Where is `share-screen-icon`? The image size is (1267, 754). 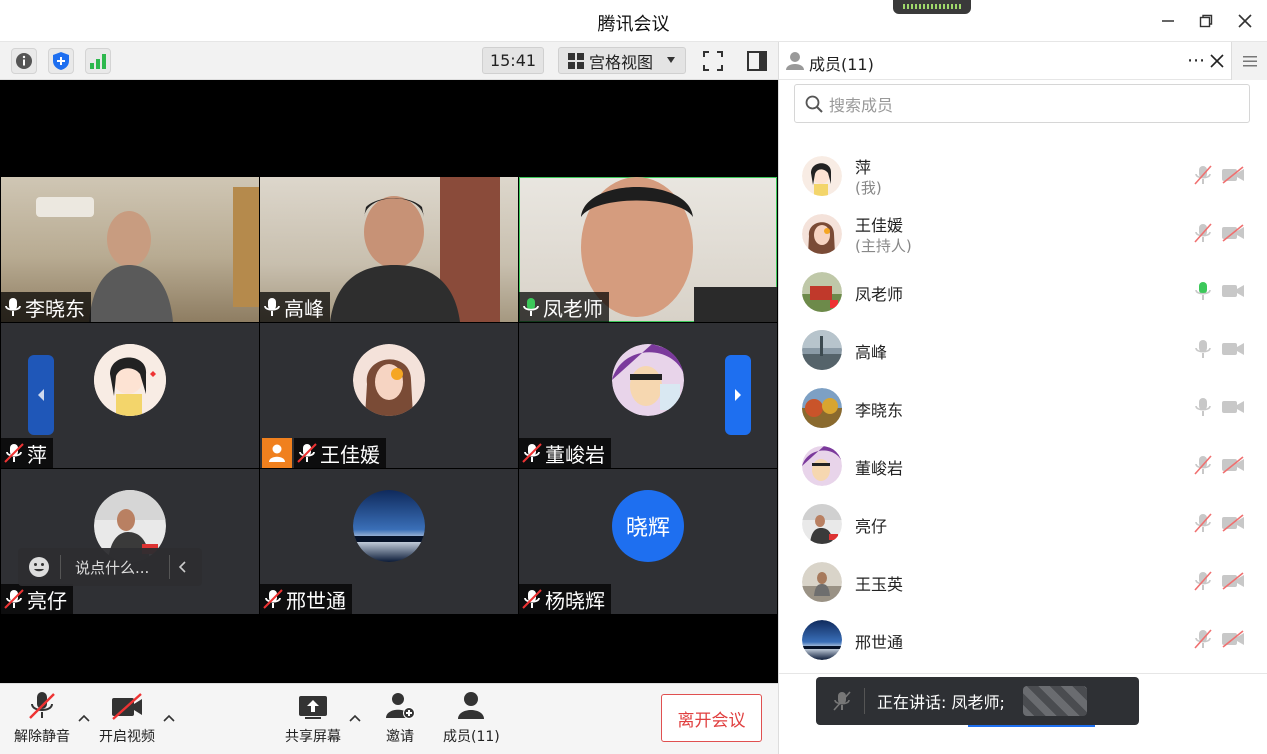
share-screen-icon is located at coordinates (313, 707).